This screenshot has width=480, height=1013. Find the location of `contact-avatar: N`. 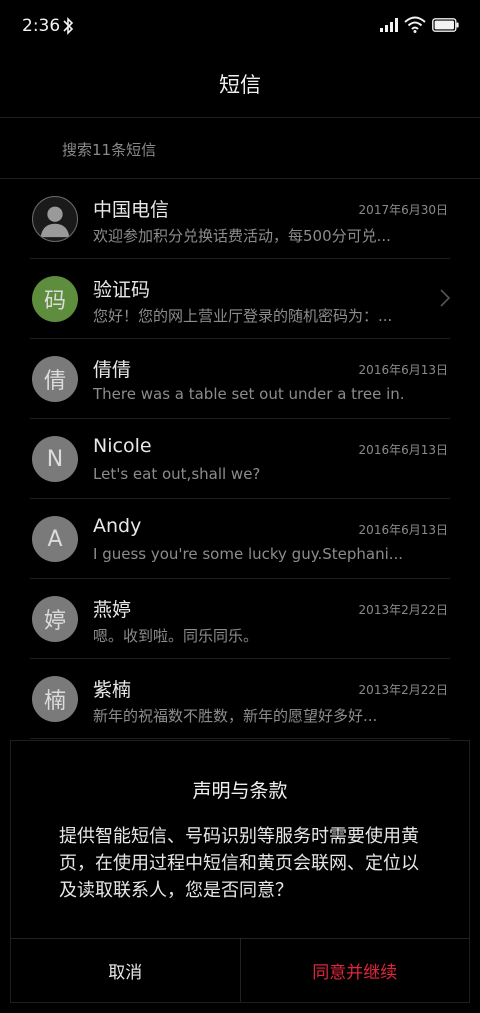

contact-avatar: N is located at coordinates (55, 459).